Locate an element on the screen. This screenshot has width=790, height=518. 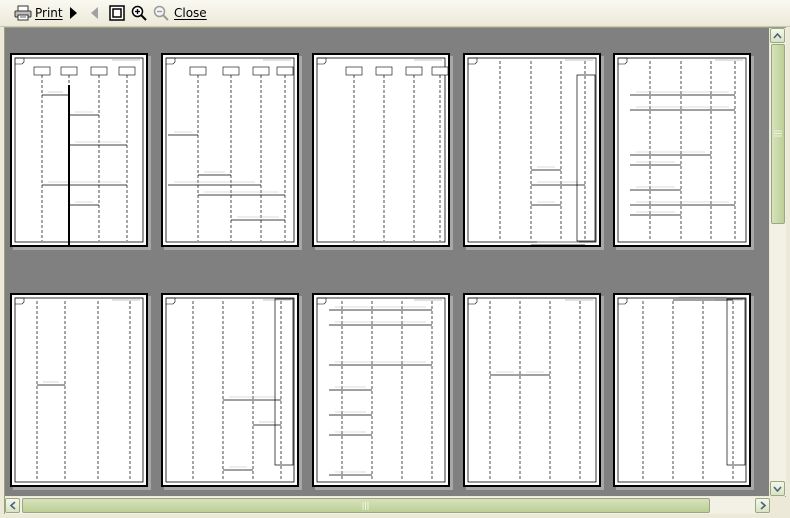
zoom-out-button is located at coordinates (161, 13).